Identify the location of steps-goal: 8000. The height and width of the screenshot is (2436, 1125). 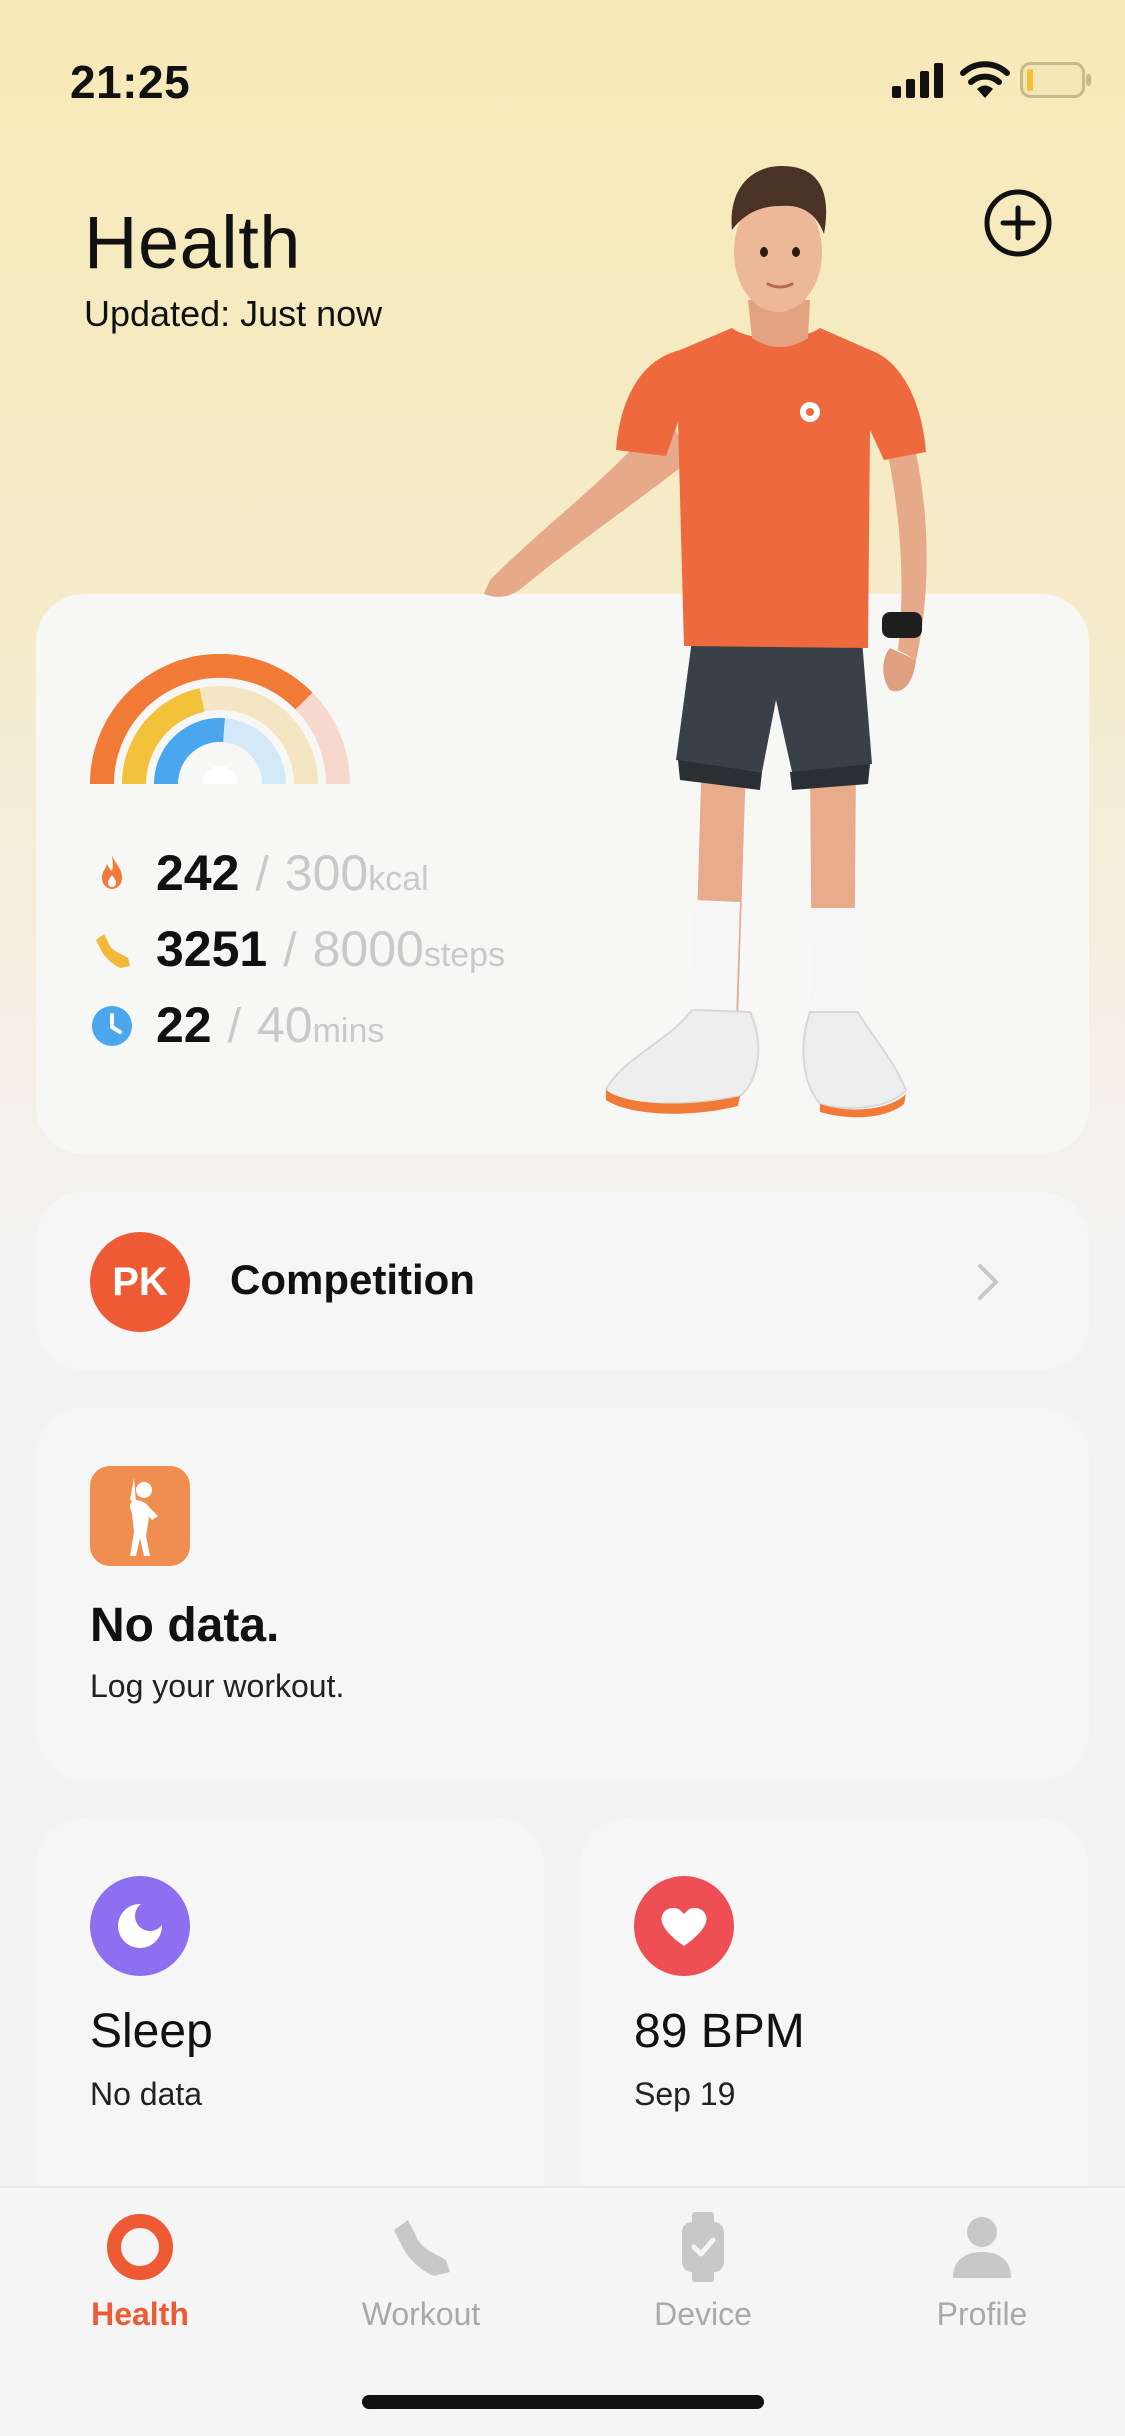
(368, 949).